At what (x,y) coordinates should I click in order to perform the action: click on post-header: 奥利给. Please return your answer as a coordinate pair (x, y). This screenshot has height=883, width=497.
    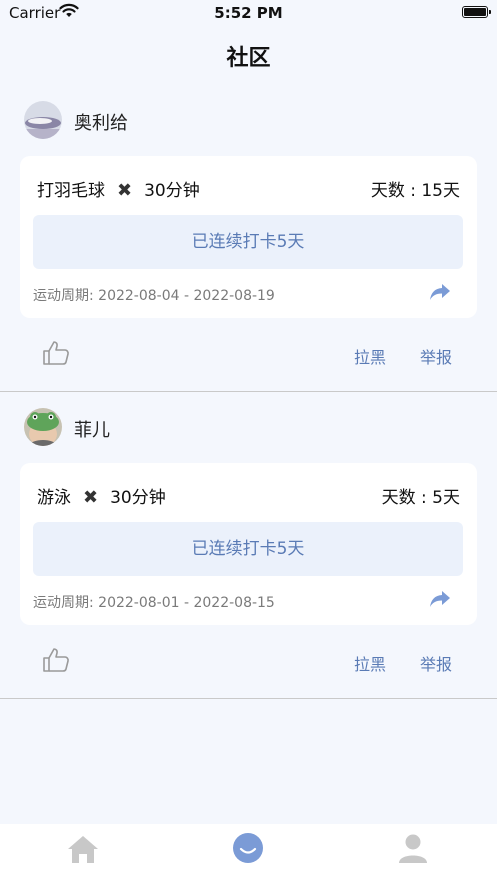
    Looking at the image, I should click on (174, 121).